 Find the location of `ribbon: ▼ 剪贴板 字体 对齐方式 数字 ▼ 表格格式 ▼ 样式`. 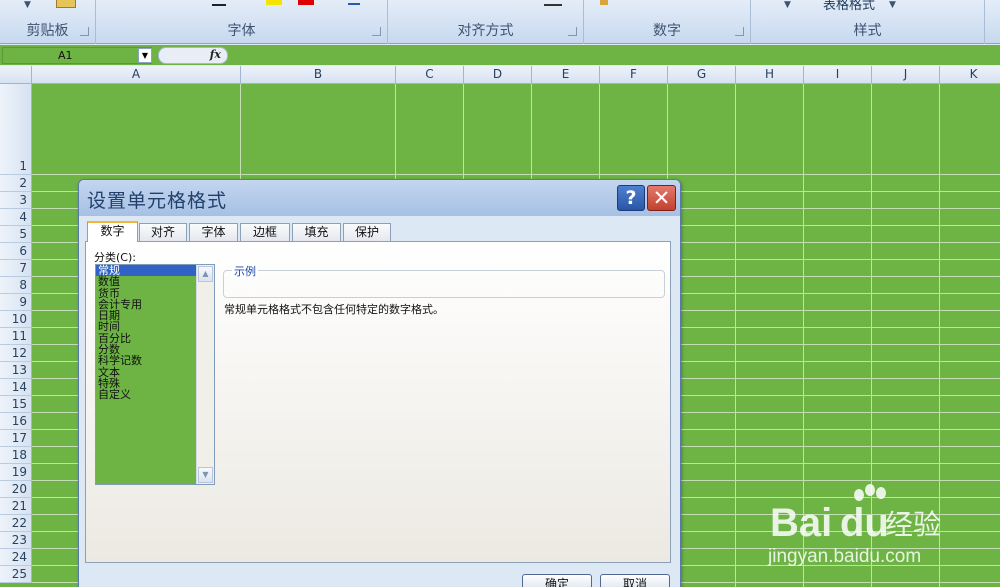

ribbon: ▼ 剪贴板 字体 对齐方式 数字 ▼ 表格格式 ▼ 样式 is located at coordinates (500, 22).